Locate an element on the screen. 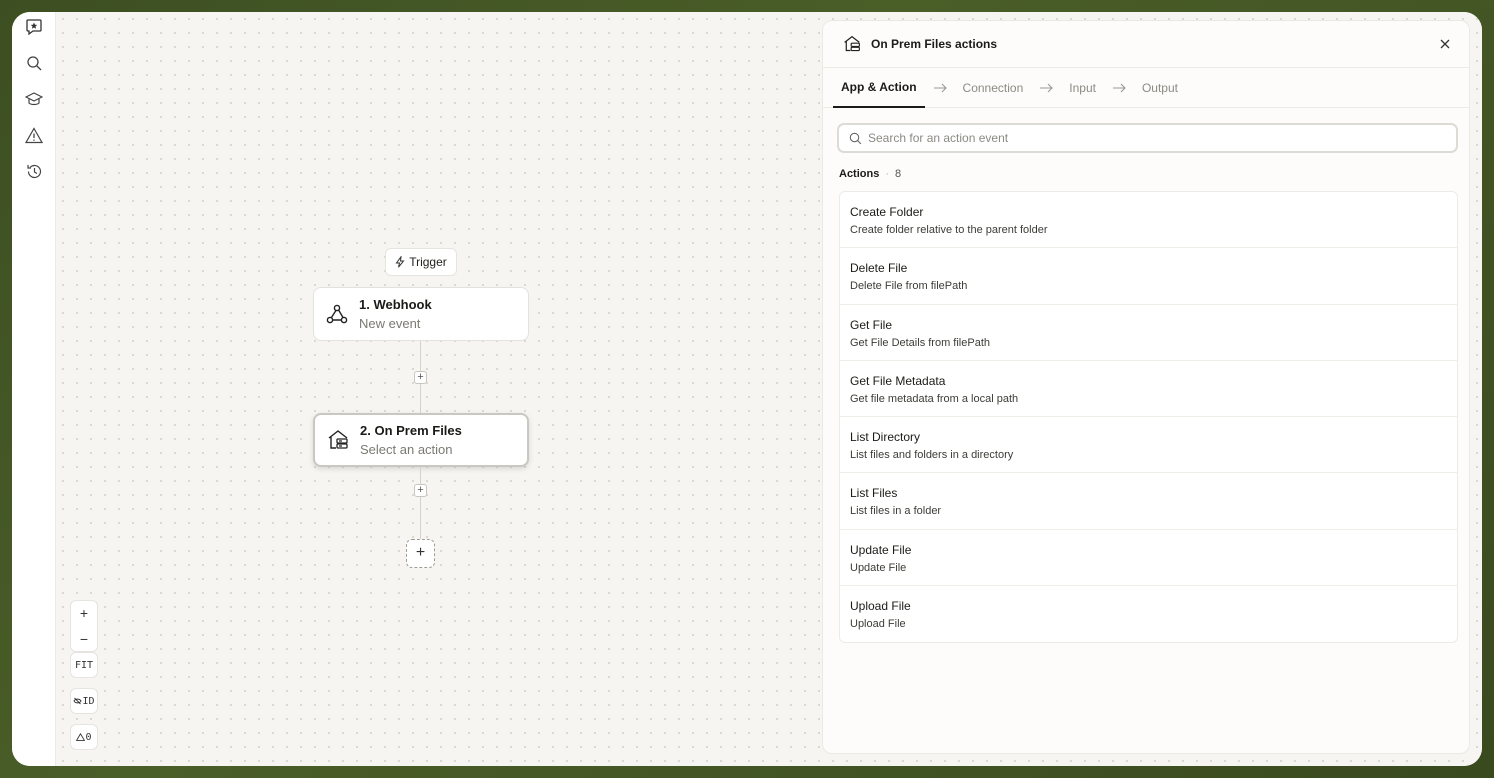  warning-icon is located at coordinates (81, 737).